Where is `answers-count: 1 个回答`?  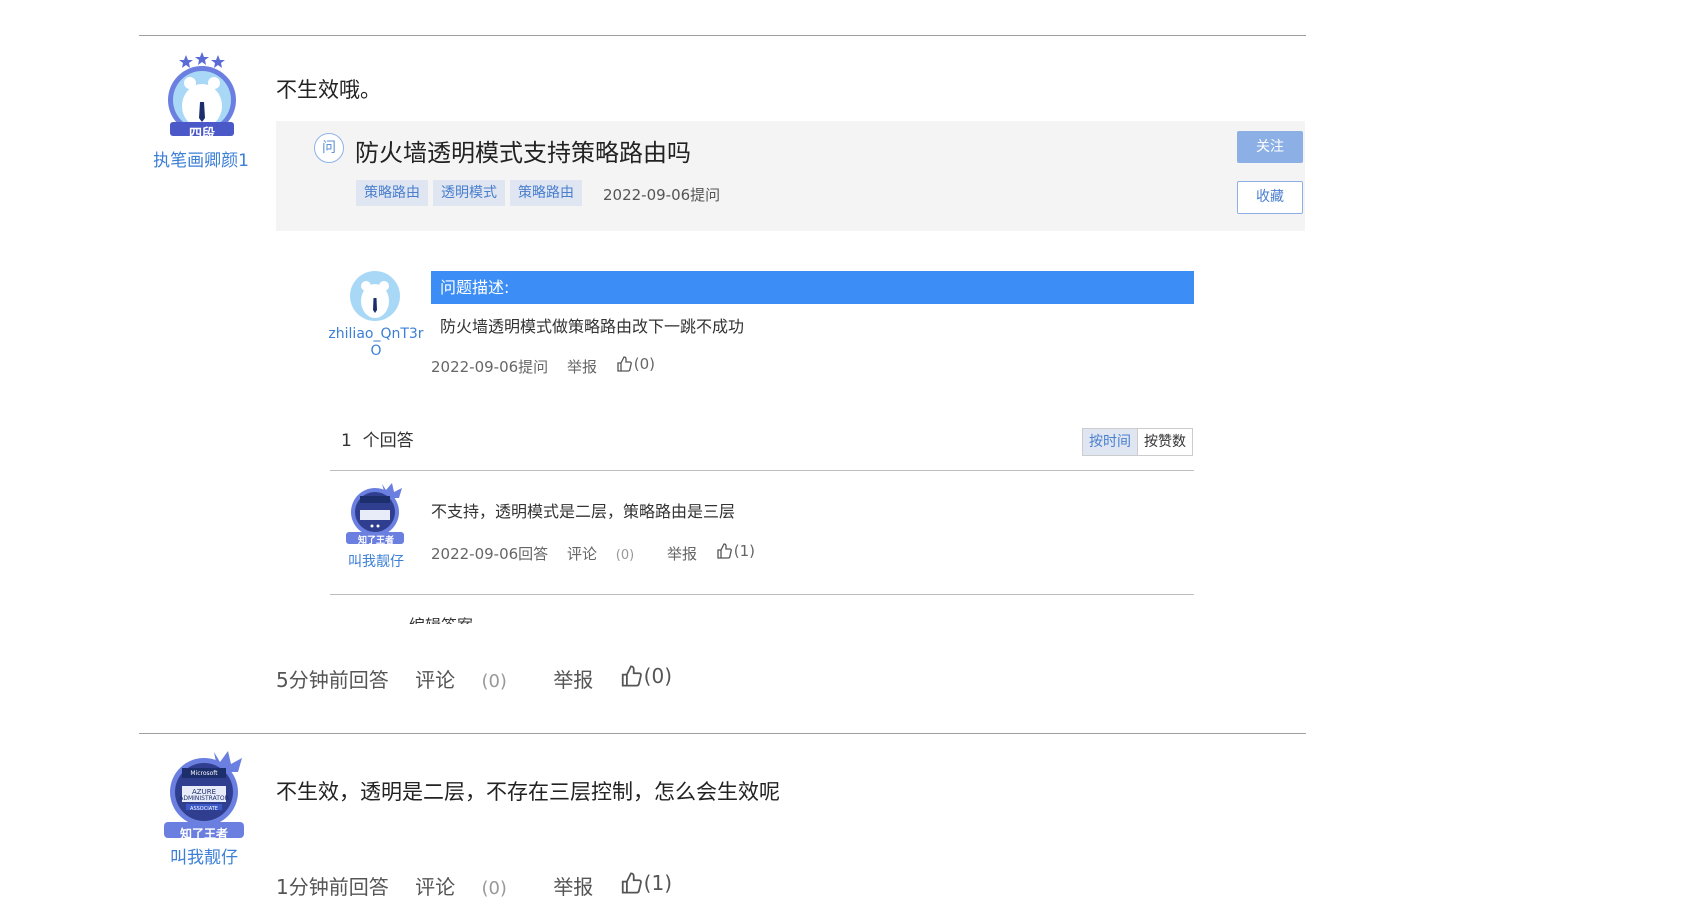 answers-count: 1 个回答 is located at coordinates (377, 438).